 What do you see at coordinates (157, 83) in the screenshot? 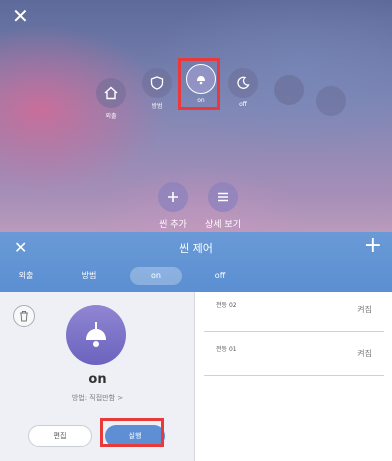
I see `shield-icon` at bounding box center [157, 83].